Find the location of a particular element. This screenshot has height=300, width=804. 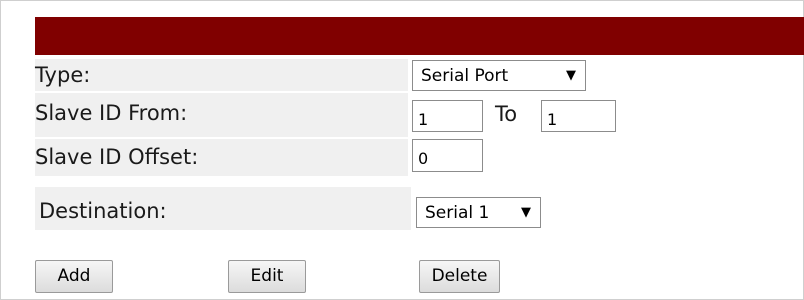

delete-button: Delete is located at coordinates (459, 276).